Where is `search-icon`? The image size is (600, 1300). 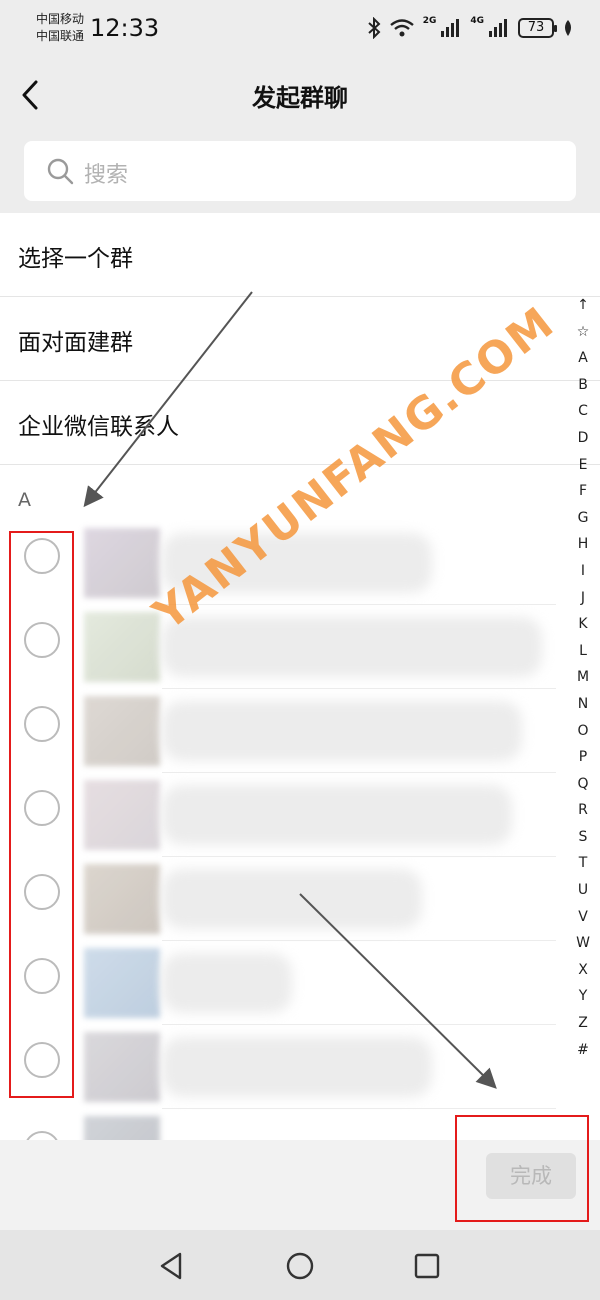
search-icon is located at coordinates (60, 171).